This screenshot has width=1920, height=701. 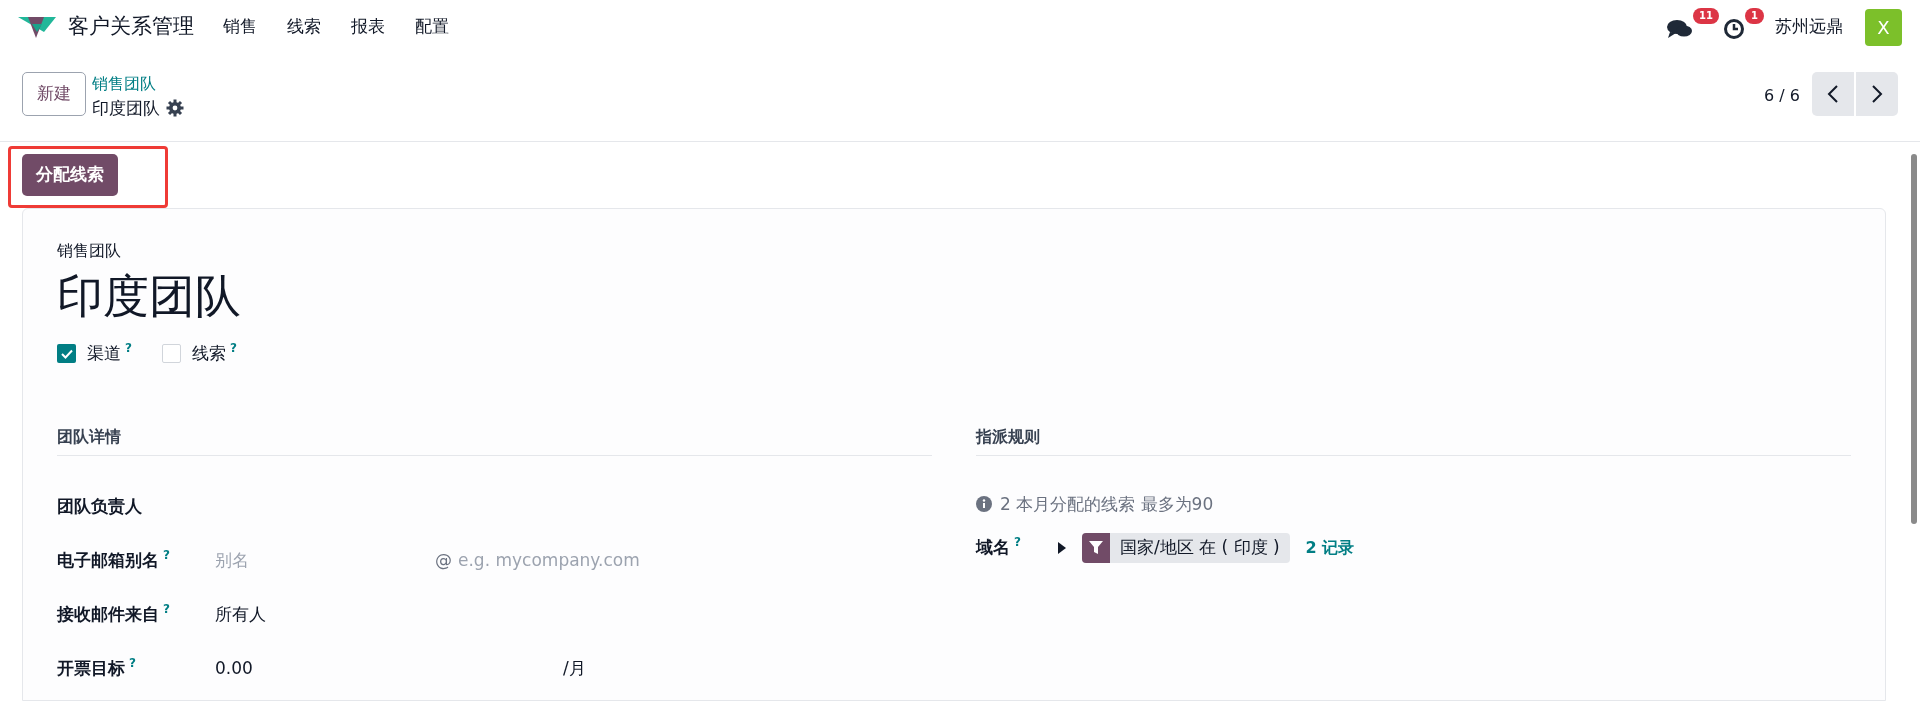 I want to click on menu-item: 线索, so click(x=304, y=27).